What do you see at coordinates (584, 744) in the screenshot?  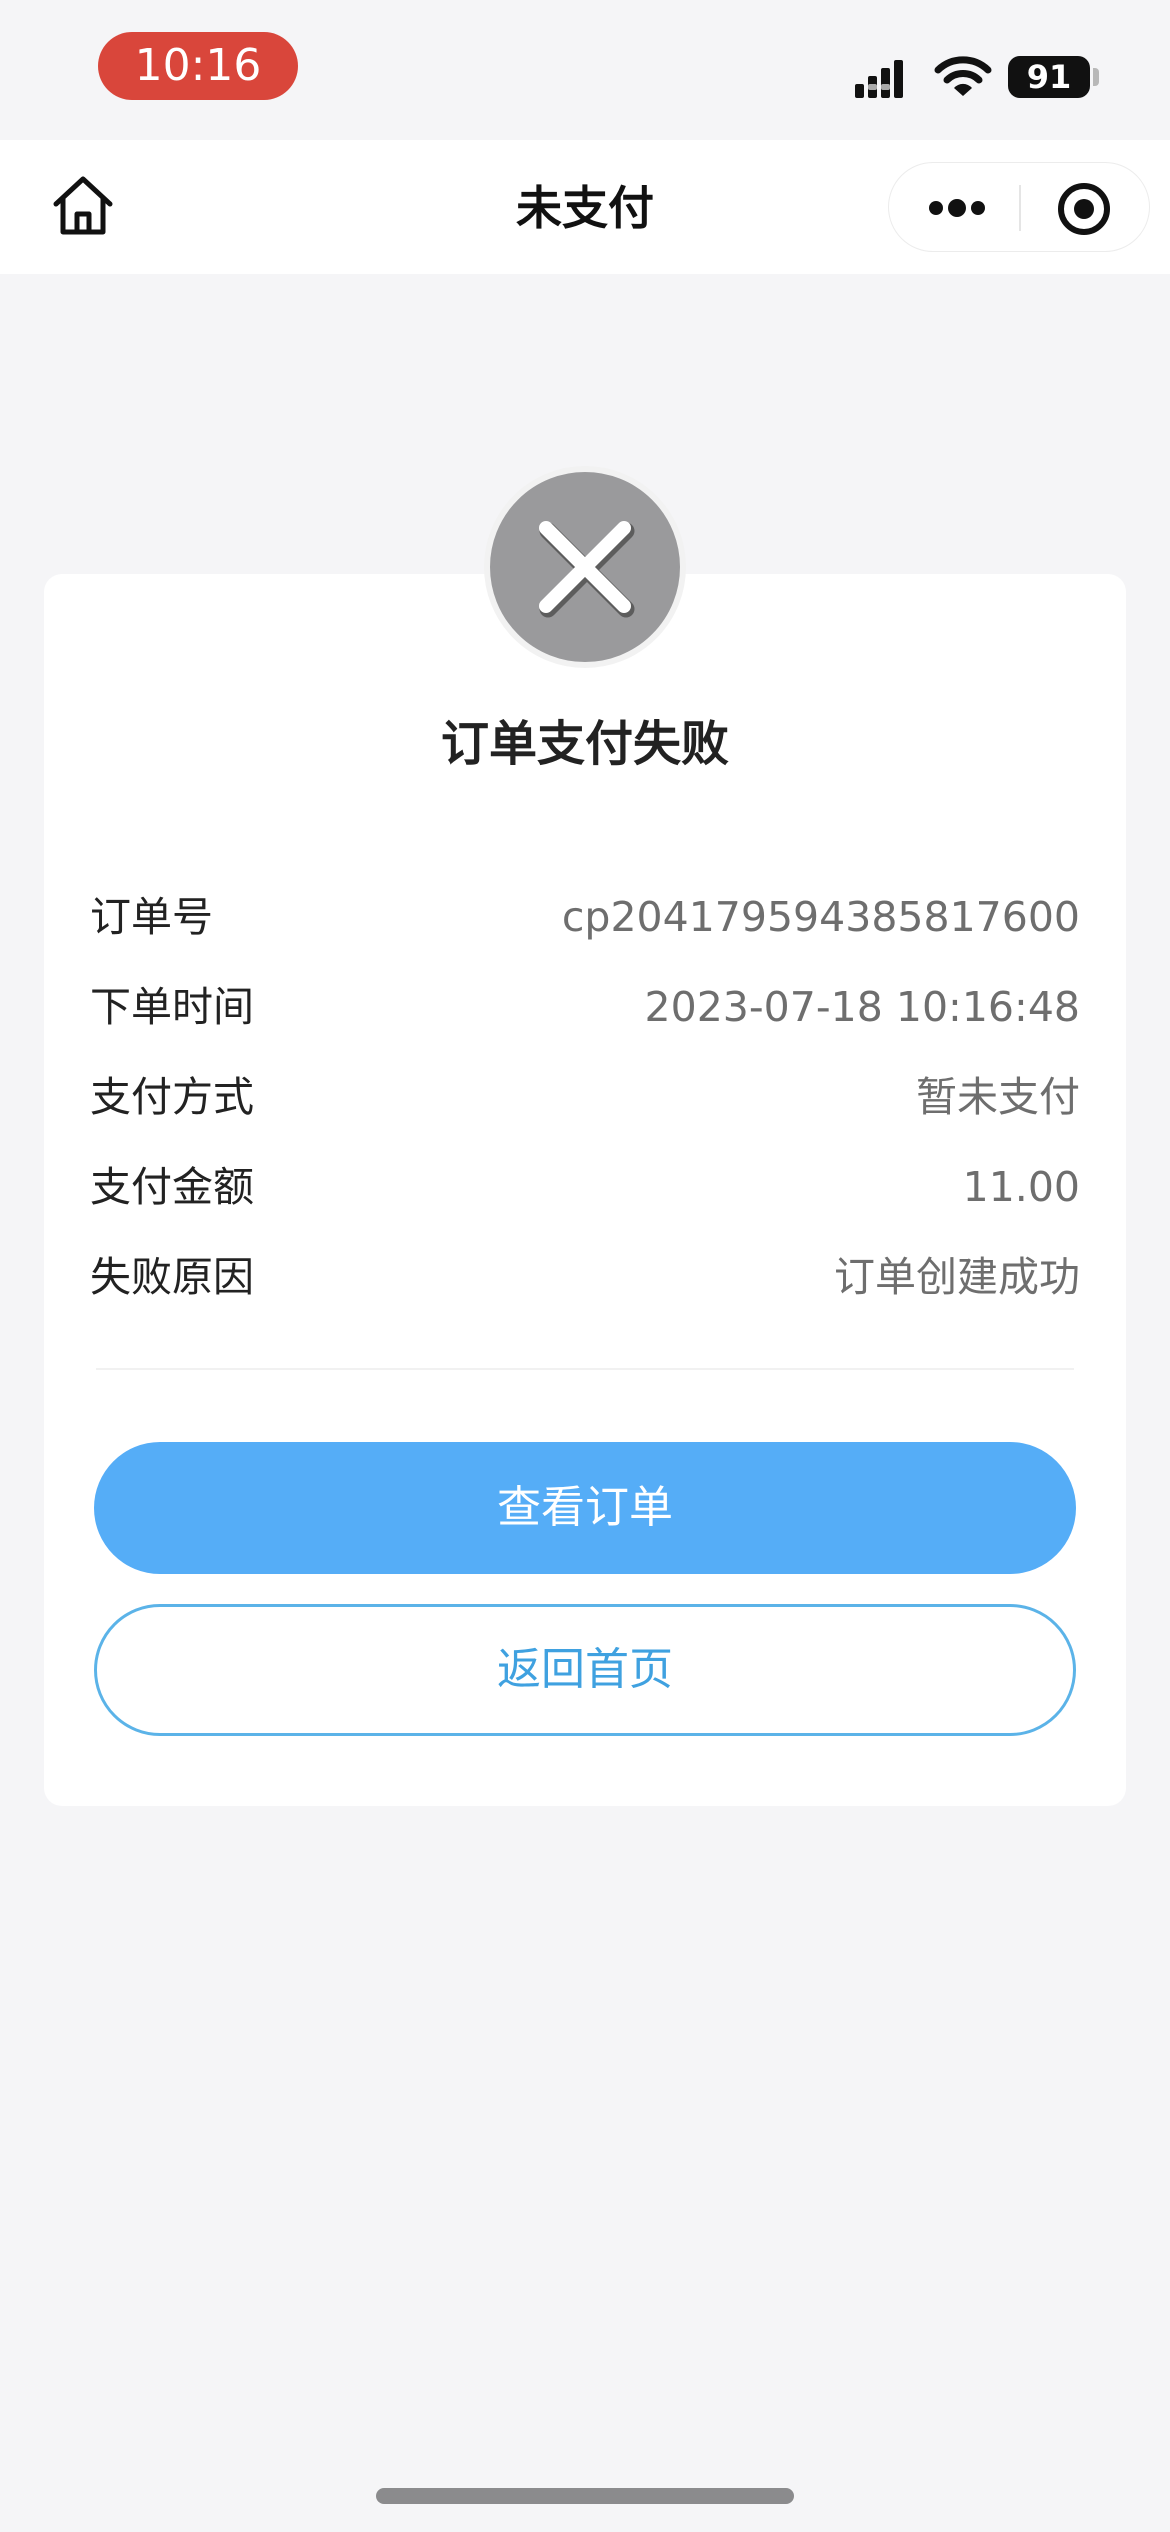 I see `result-title: 订单支付失败` at bounding box center [584, 744].